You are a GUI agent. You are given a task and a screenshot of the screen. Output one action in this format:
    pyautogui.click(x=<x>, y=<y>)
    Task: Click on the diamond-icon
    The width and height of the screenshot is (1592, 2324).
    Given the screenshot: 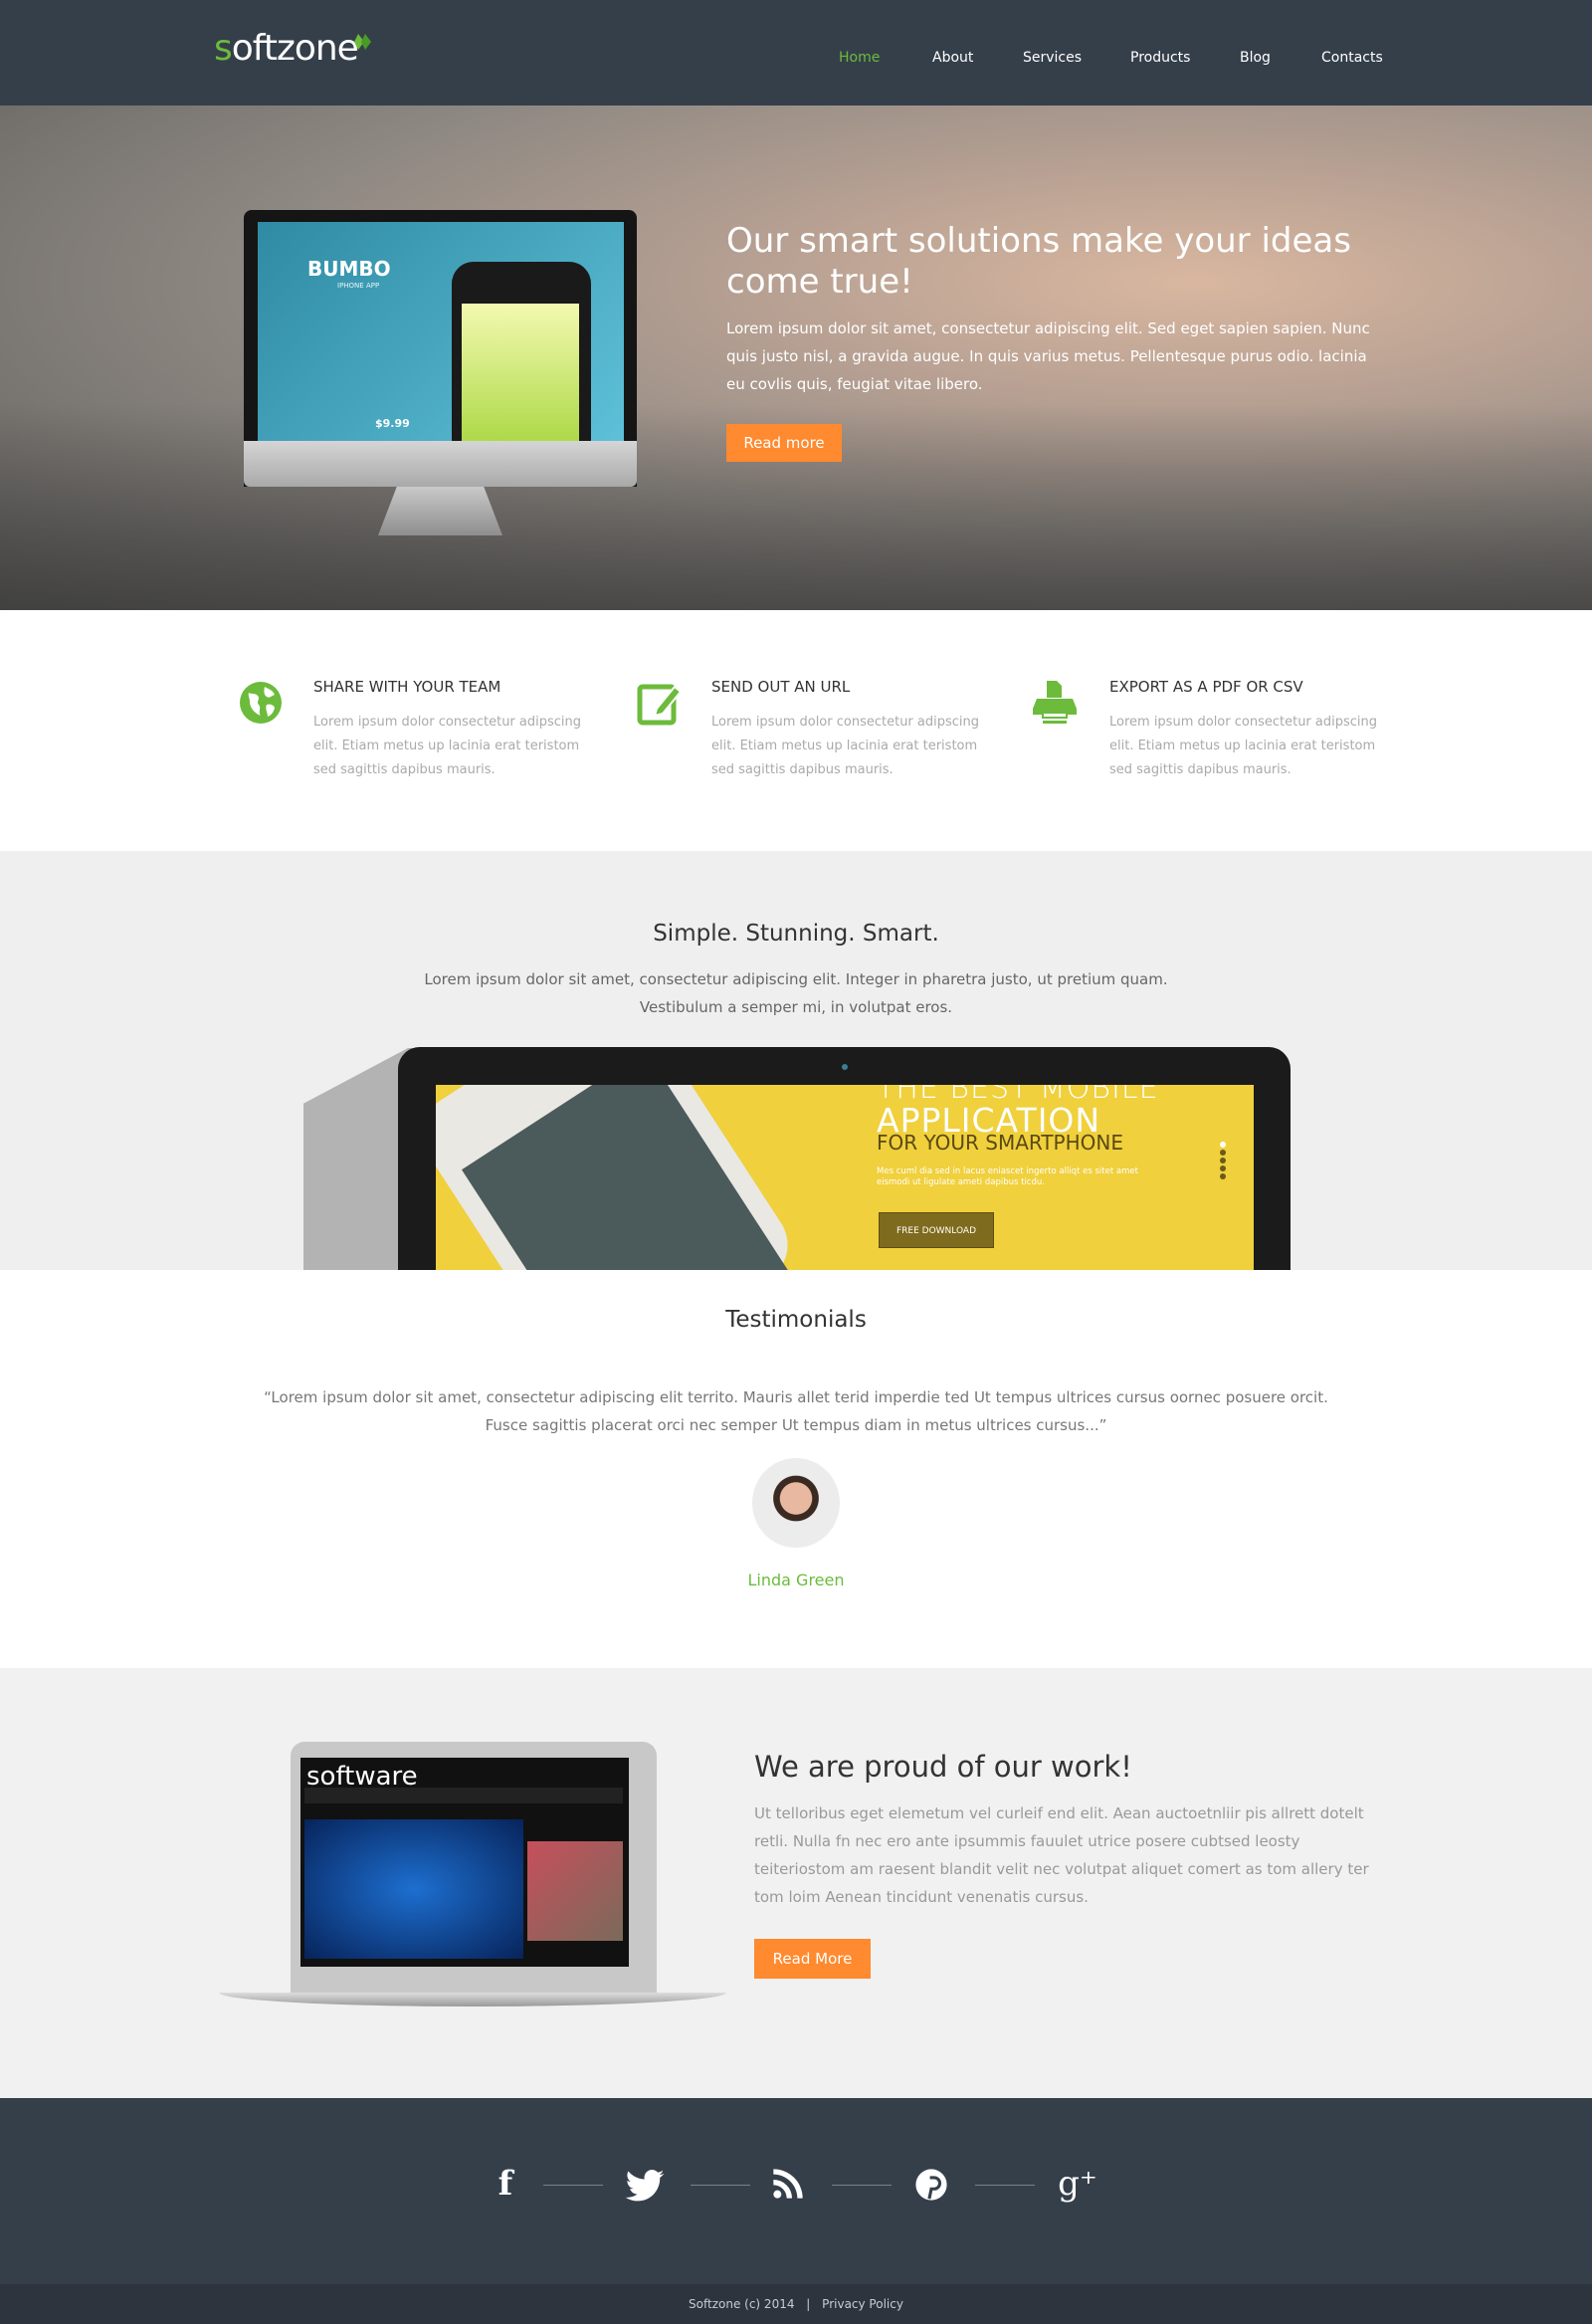 What is the action you would take?
    pyautogui.click(x=362, y=42)
    